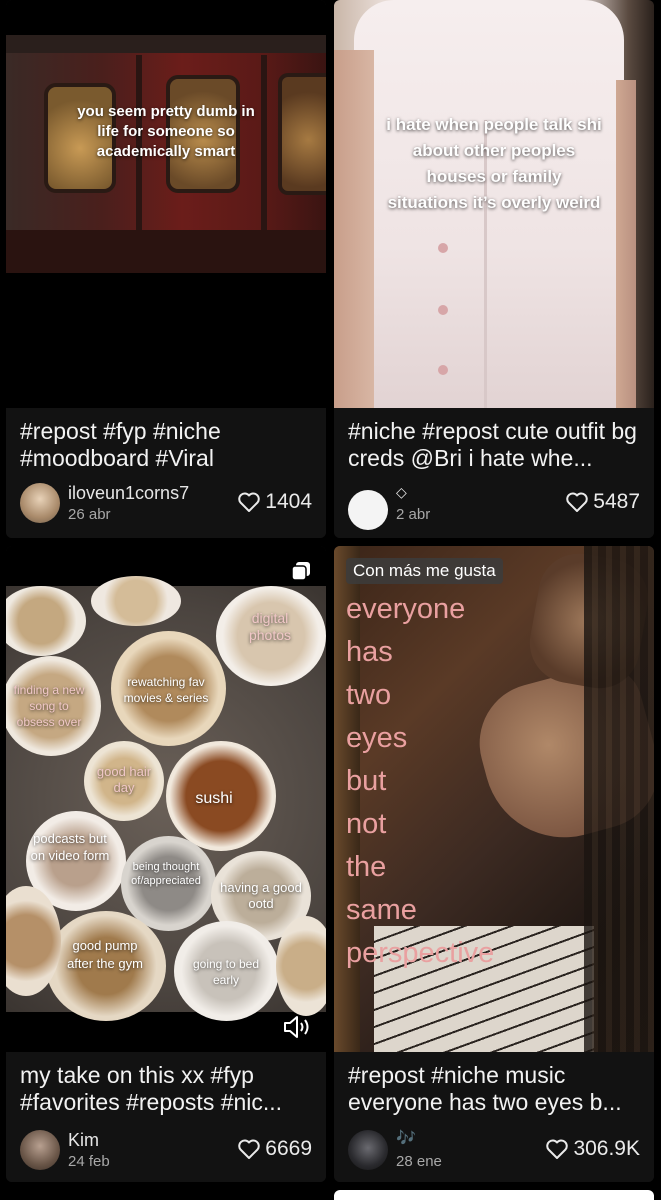 The image size is (661, 1200). What do you see at coordinates (214, 798) in the screenshot?
I see `bubble-label: sushi` at bounding box center [214, 798].